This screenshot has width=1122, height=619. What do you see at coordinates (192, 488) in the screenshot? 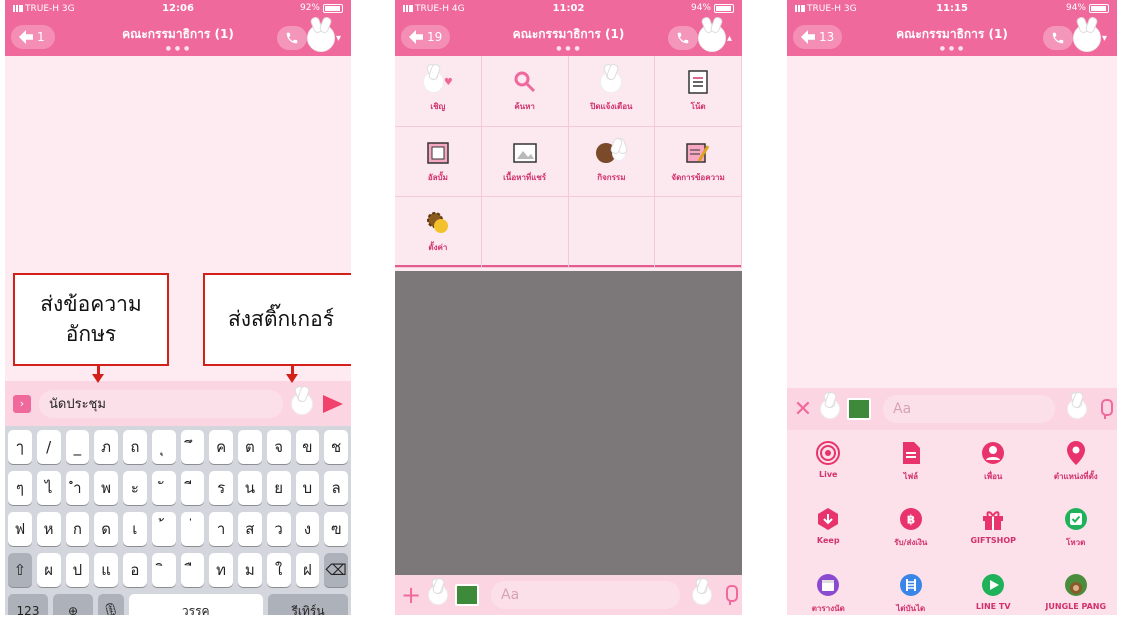
I see `key: ี` at bounding box center [192, 488].